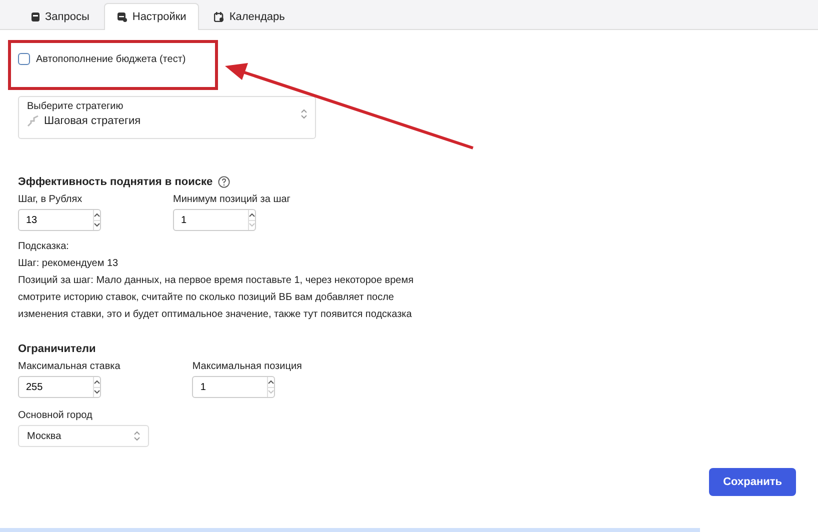 Image resolution: width=818 pixels, height=532 pixels. What do you see at coordinates (224, 182) in the screenshot?
I see `help-icon` at bounding box center [224, 182].